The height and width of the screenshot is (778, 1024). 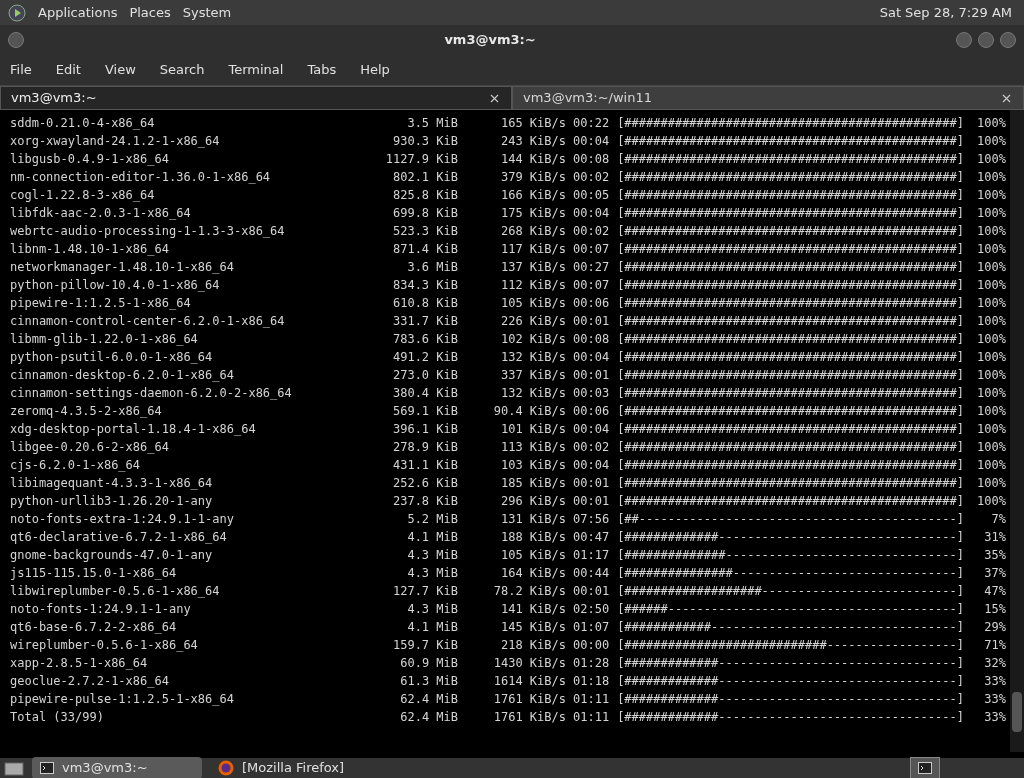 I want to click on package-name: noto-fonts-1:24.9.1-1-any, so click(x=101, y=609).